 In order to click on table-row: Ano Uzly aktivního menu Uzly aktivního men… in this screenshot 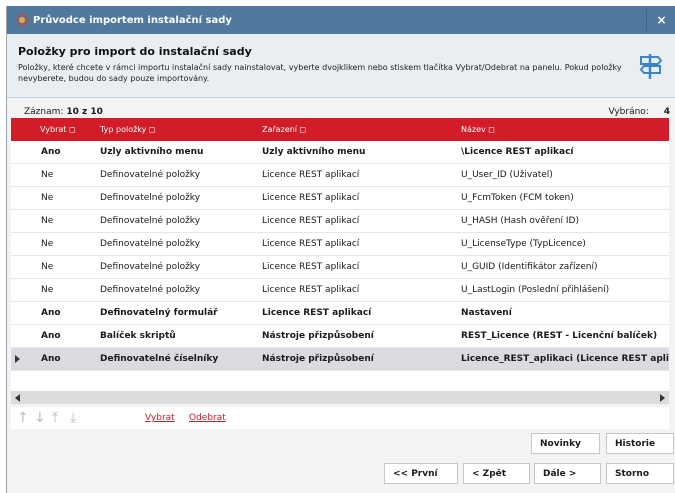, I will do `click(340, 152)`.